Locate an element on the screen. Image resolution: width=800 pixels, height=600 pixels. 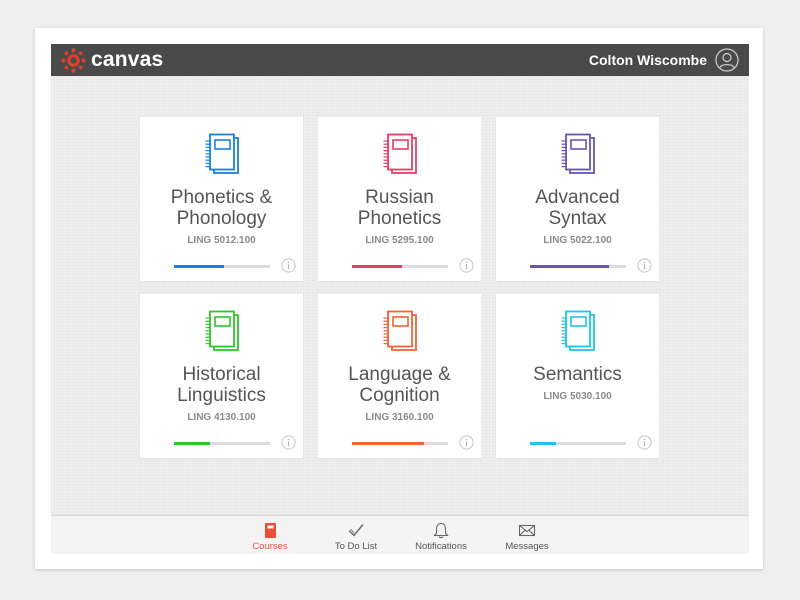
checkmark-icon is located at coordinates (356, 530).